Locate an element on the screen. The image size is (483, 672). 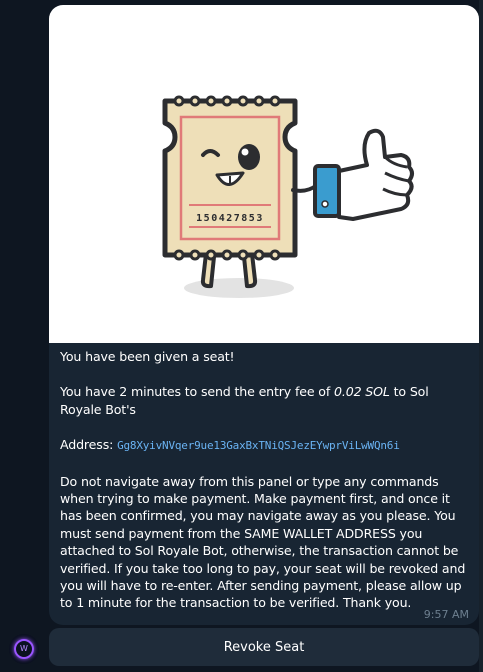
bot-avatar: W is located at coordinates (24, 649).